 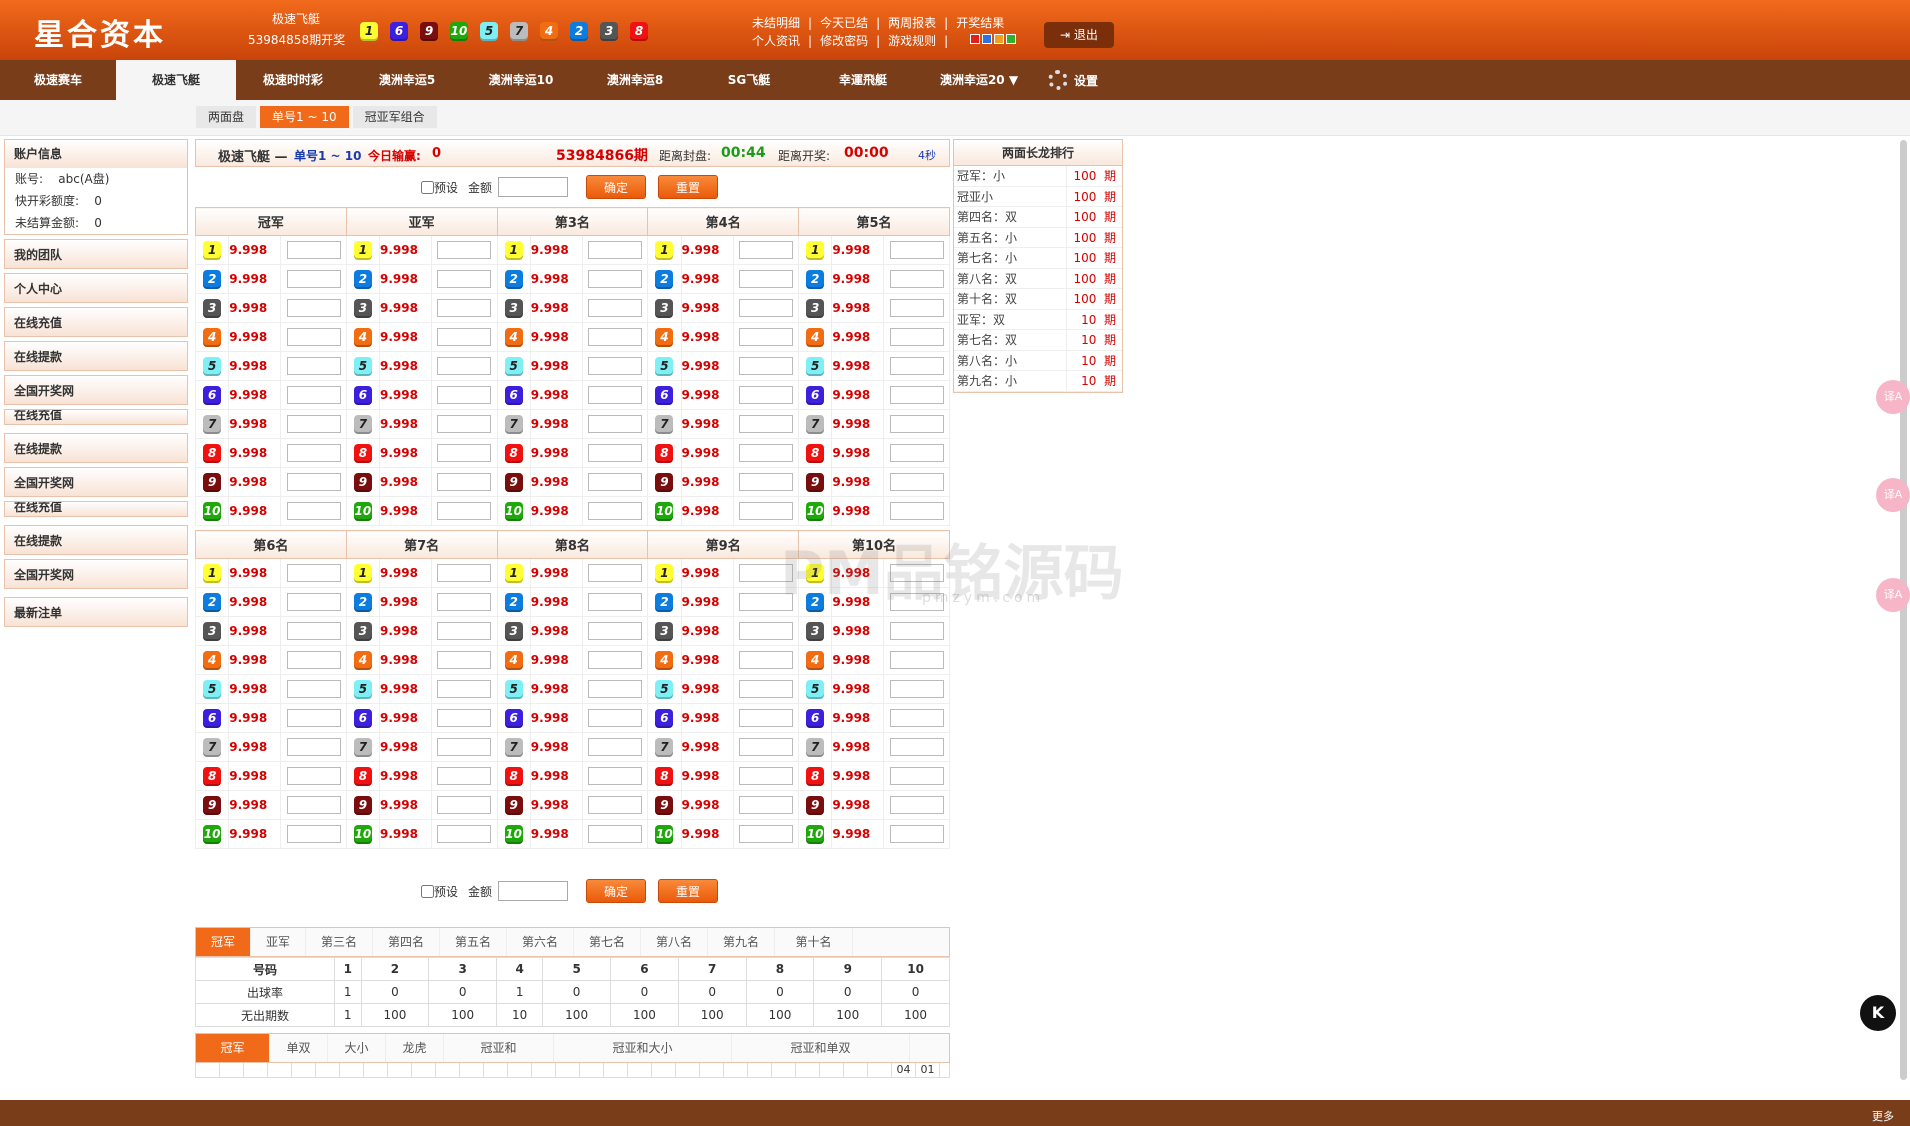 I want to click on account-link: 未结明细, so click(x=776, y=23).